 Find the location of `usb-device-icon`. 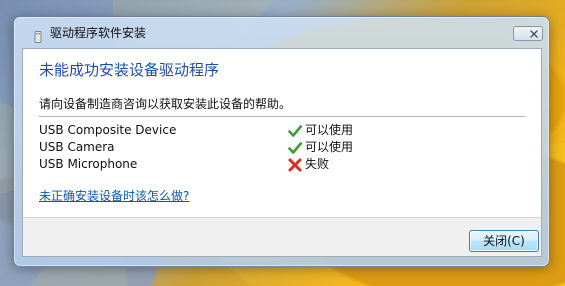

usb-device-icon is located at coordinates (38, 35).